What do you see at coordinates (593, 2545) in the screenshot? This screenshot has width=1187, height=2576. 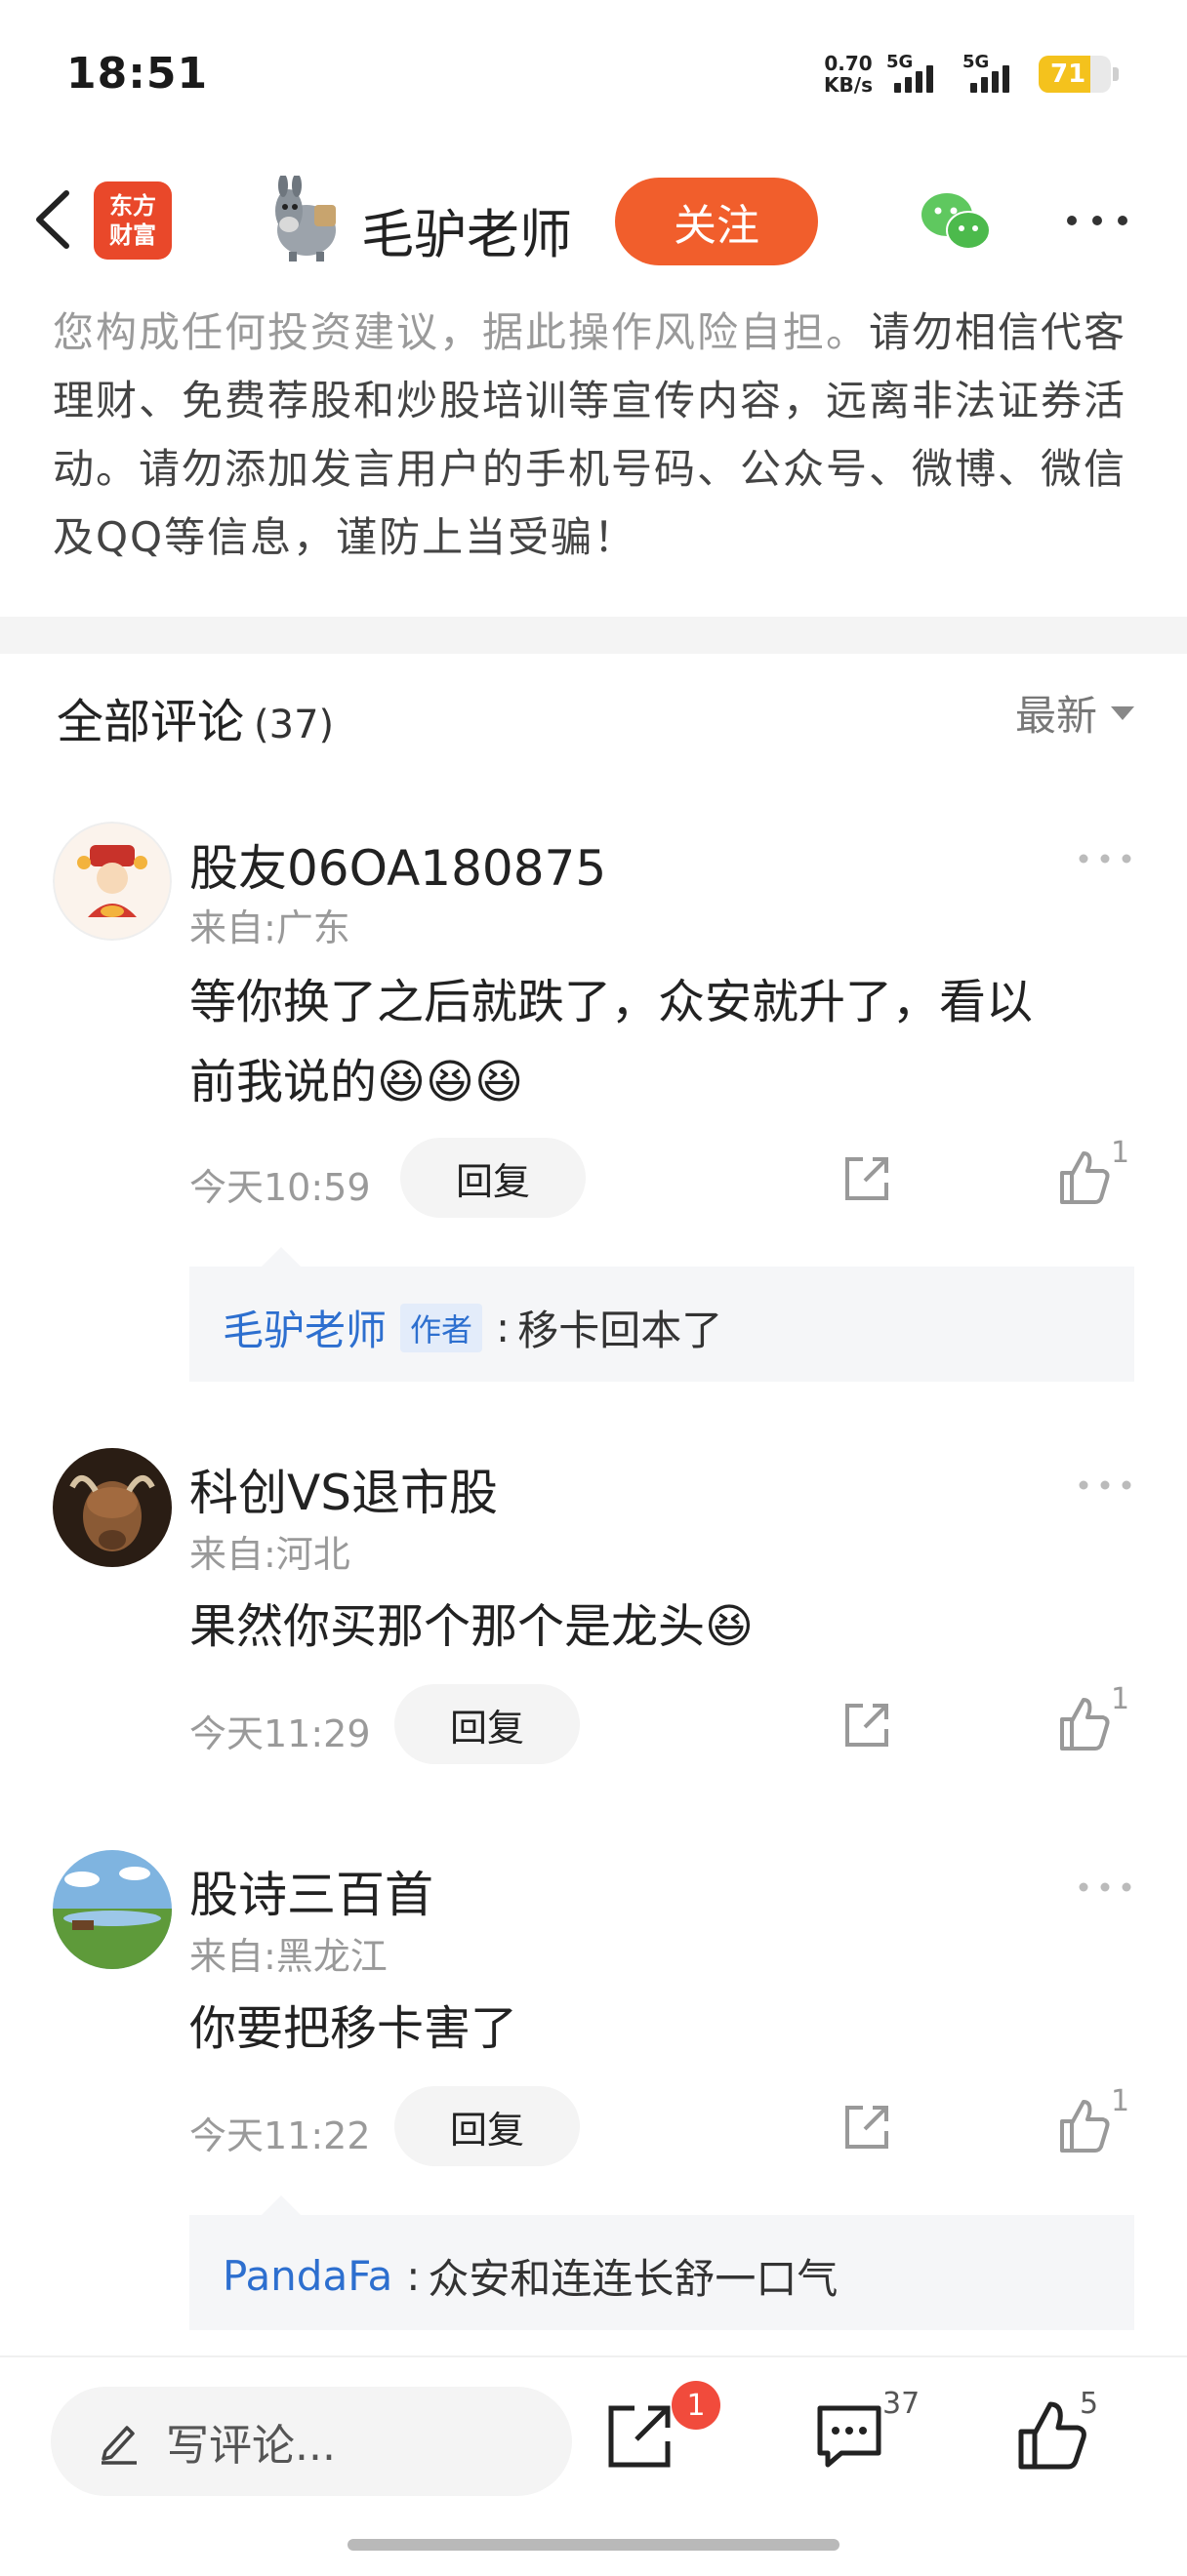 I see `home-indicator` at bounding box center [593, 2545].